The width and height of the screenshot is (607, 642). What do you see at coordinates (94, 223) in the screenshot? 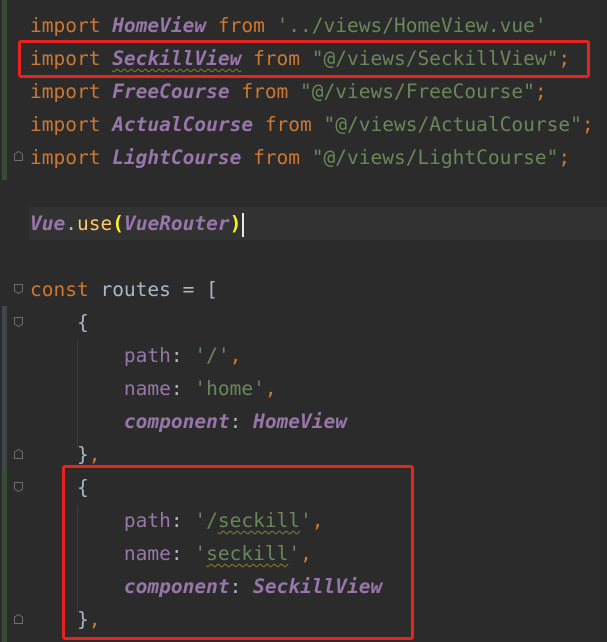
I see `code-token: use` at bounding box center [94, 223].